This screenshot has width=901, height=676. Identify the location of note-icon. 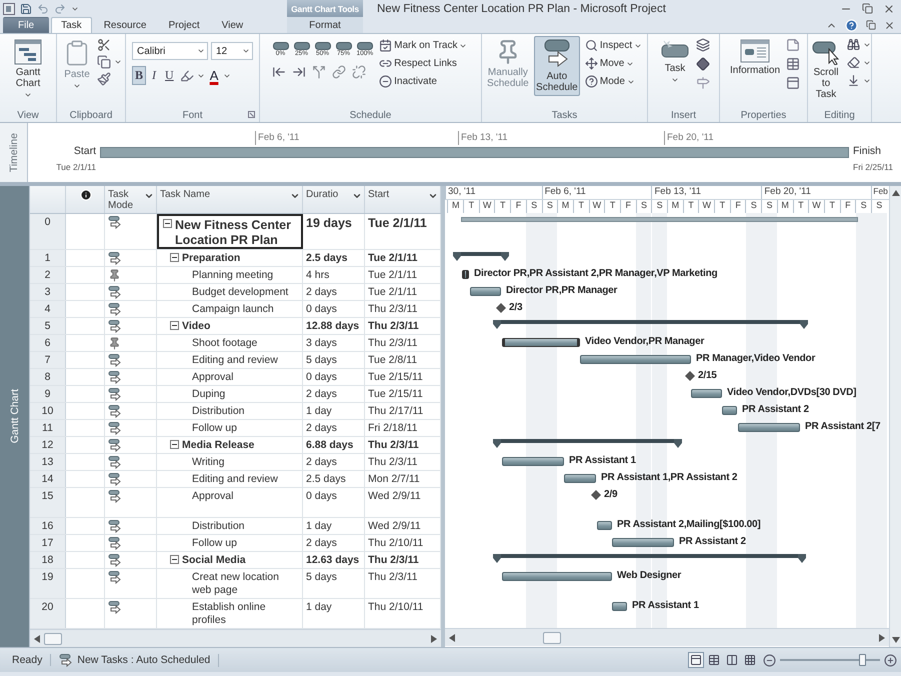
(793, 45).